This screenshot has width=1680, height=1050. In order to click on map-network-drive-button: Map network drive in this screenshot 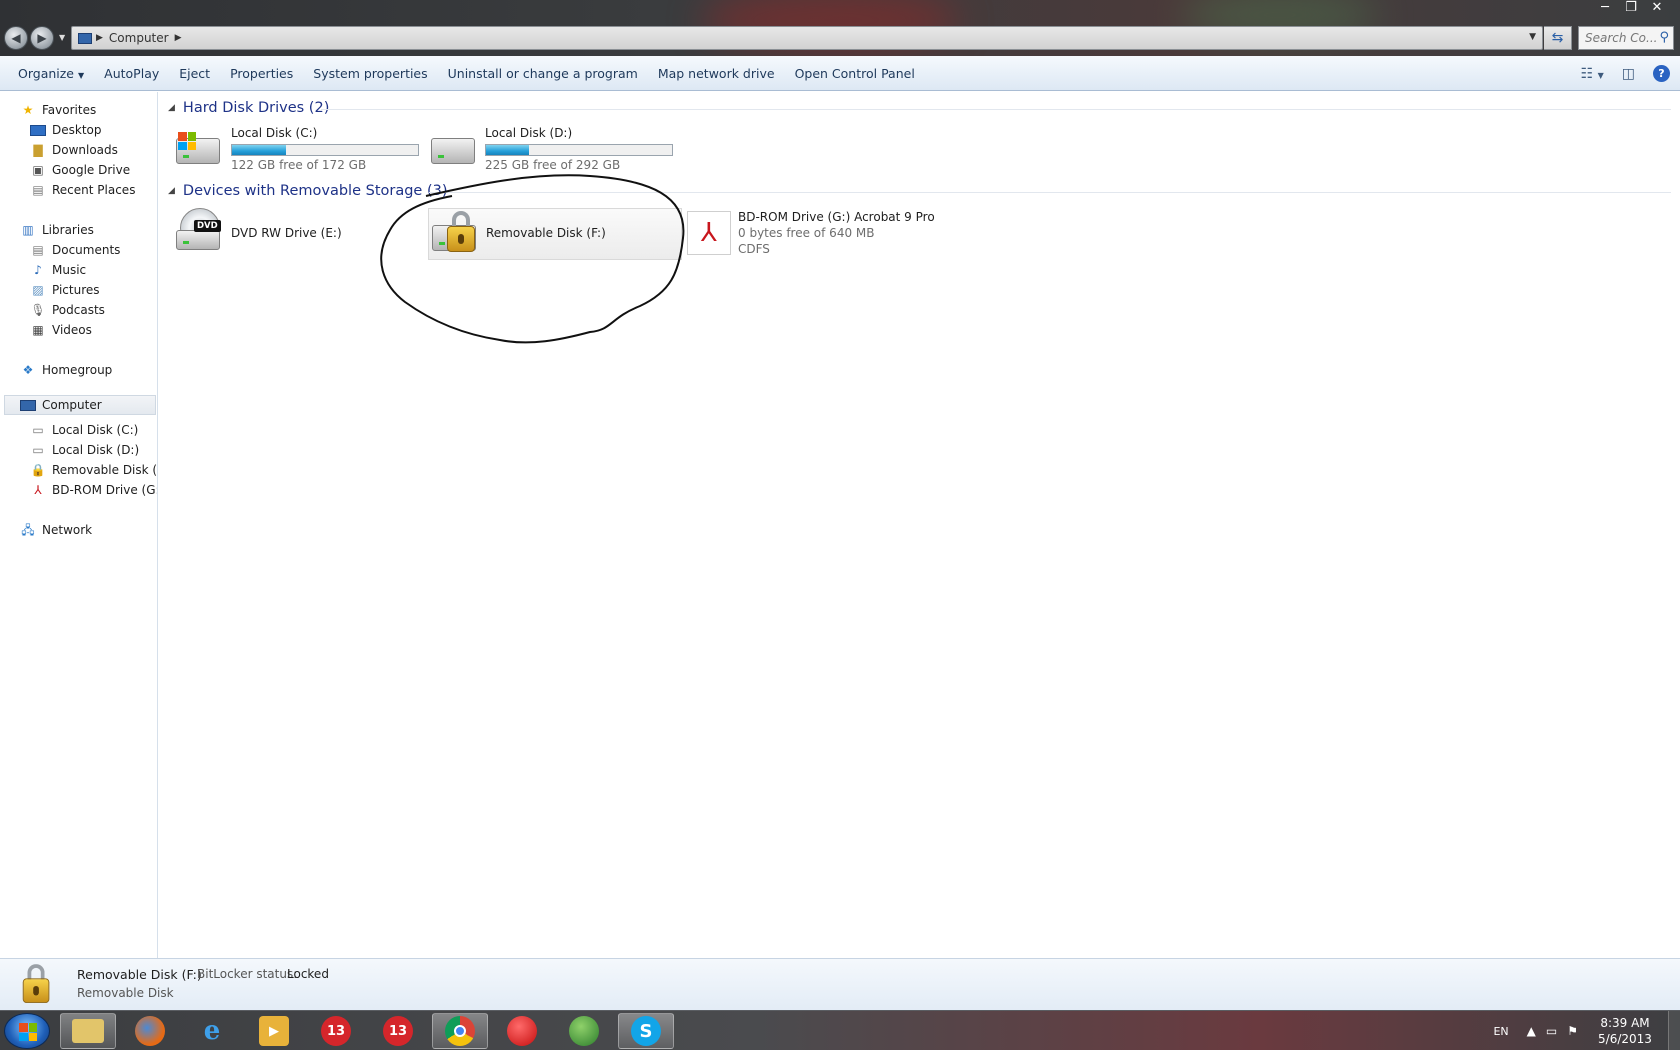, I will do `click(716, 73)`.